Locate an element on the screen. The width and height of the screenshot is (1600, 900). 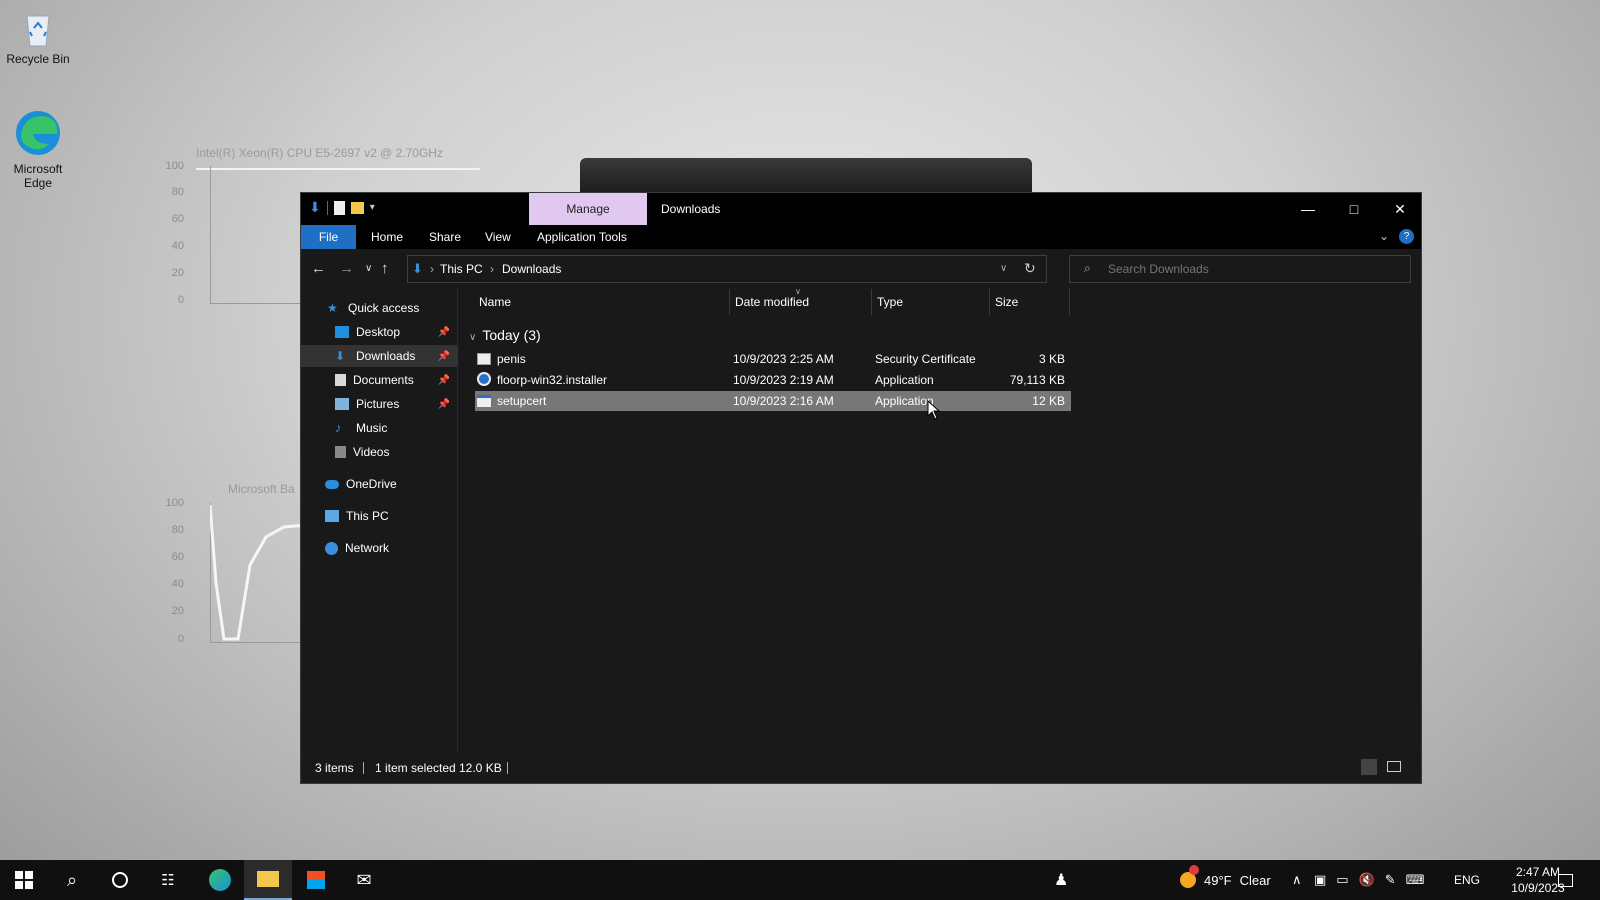
music-folder-icon: ♪ is located at coordinates (338, 427).